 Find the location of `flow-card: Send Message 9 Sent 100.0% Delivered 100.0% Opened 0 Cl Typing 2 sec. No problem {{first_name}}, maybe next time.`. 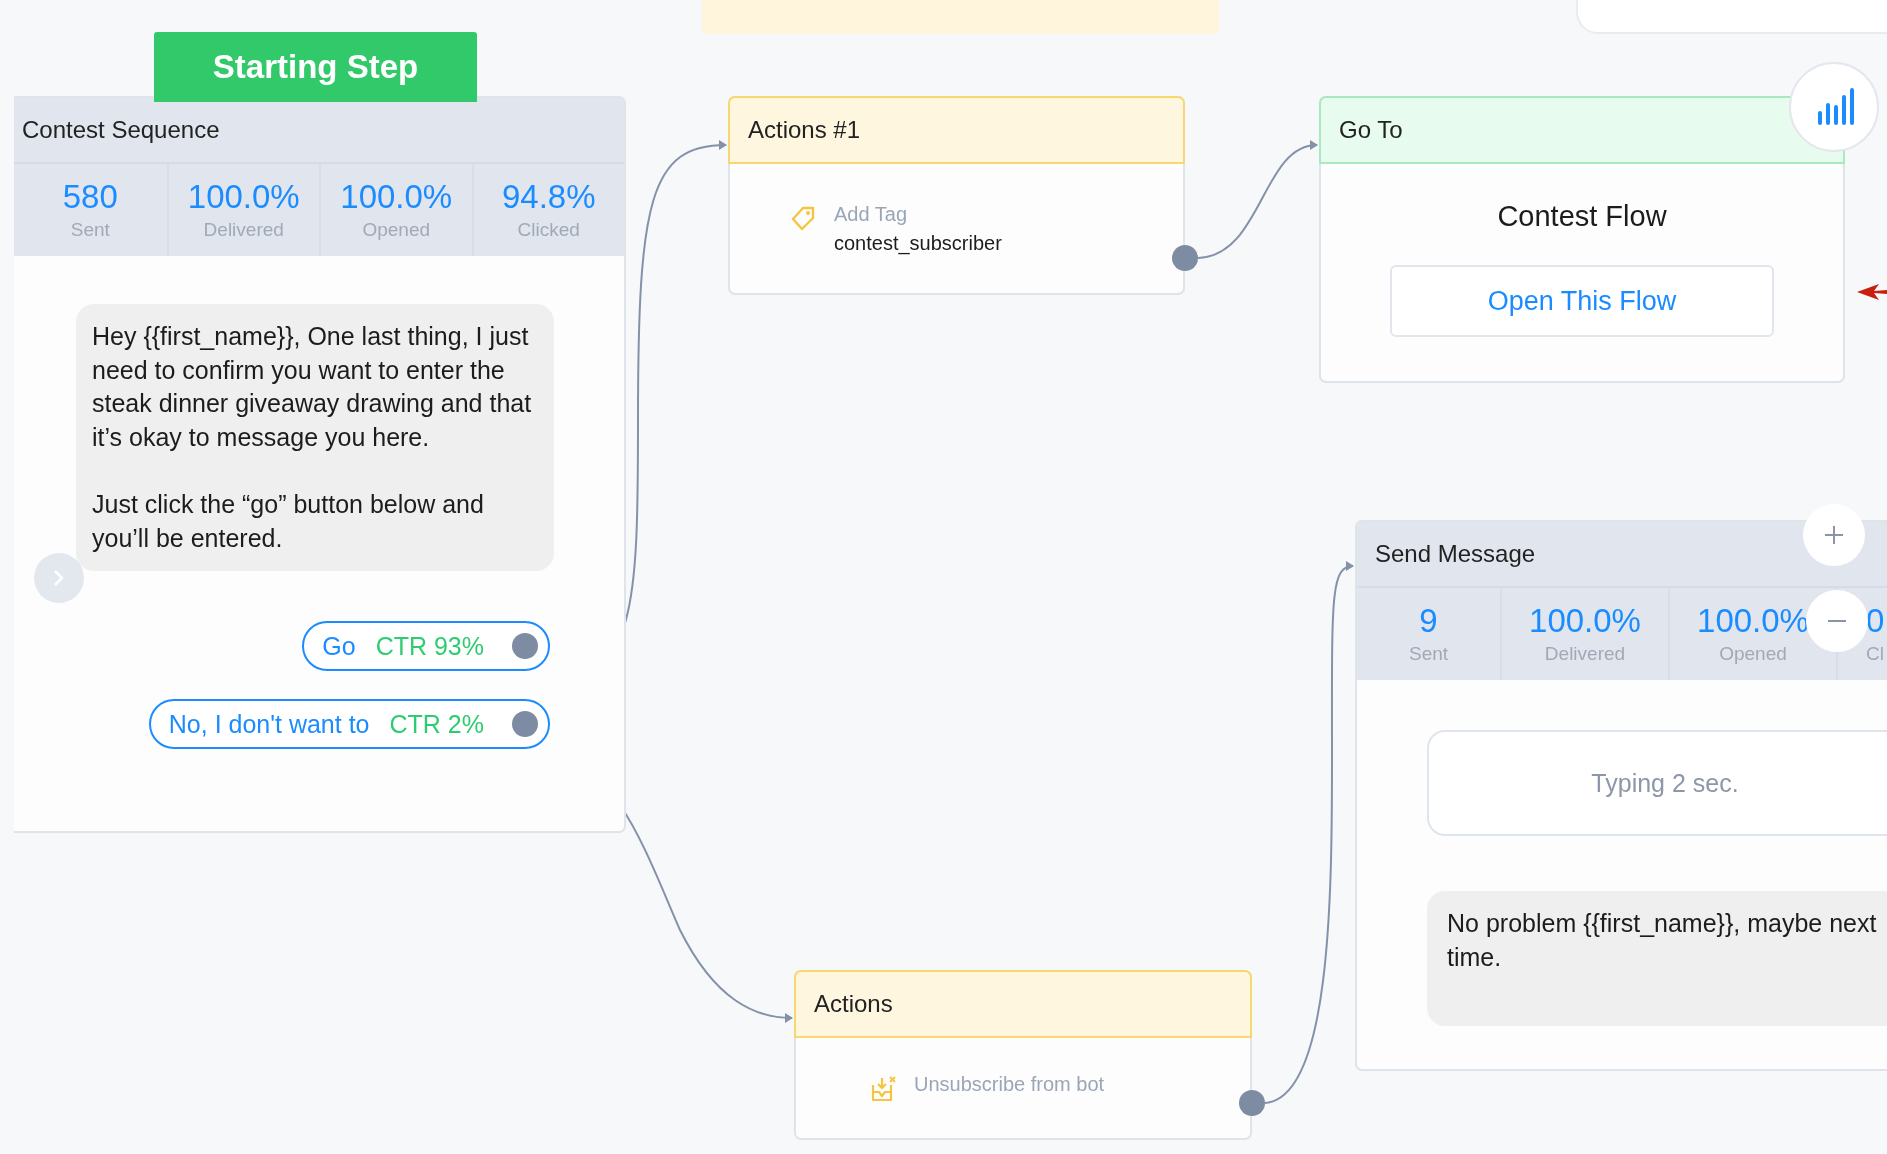

flow-card: Send Message 9 Sent 100.0% Delivered 100.0% Opened 0 Cl Typing 2 sec. No problem {{first_name}}, maybe next time. is located at coordinates (1621, 795).